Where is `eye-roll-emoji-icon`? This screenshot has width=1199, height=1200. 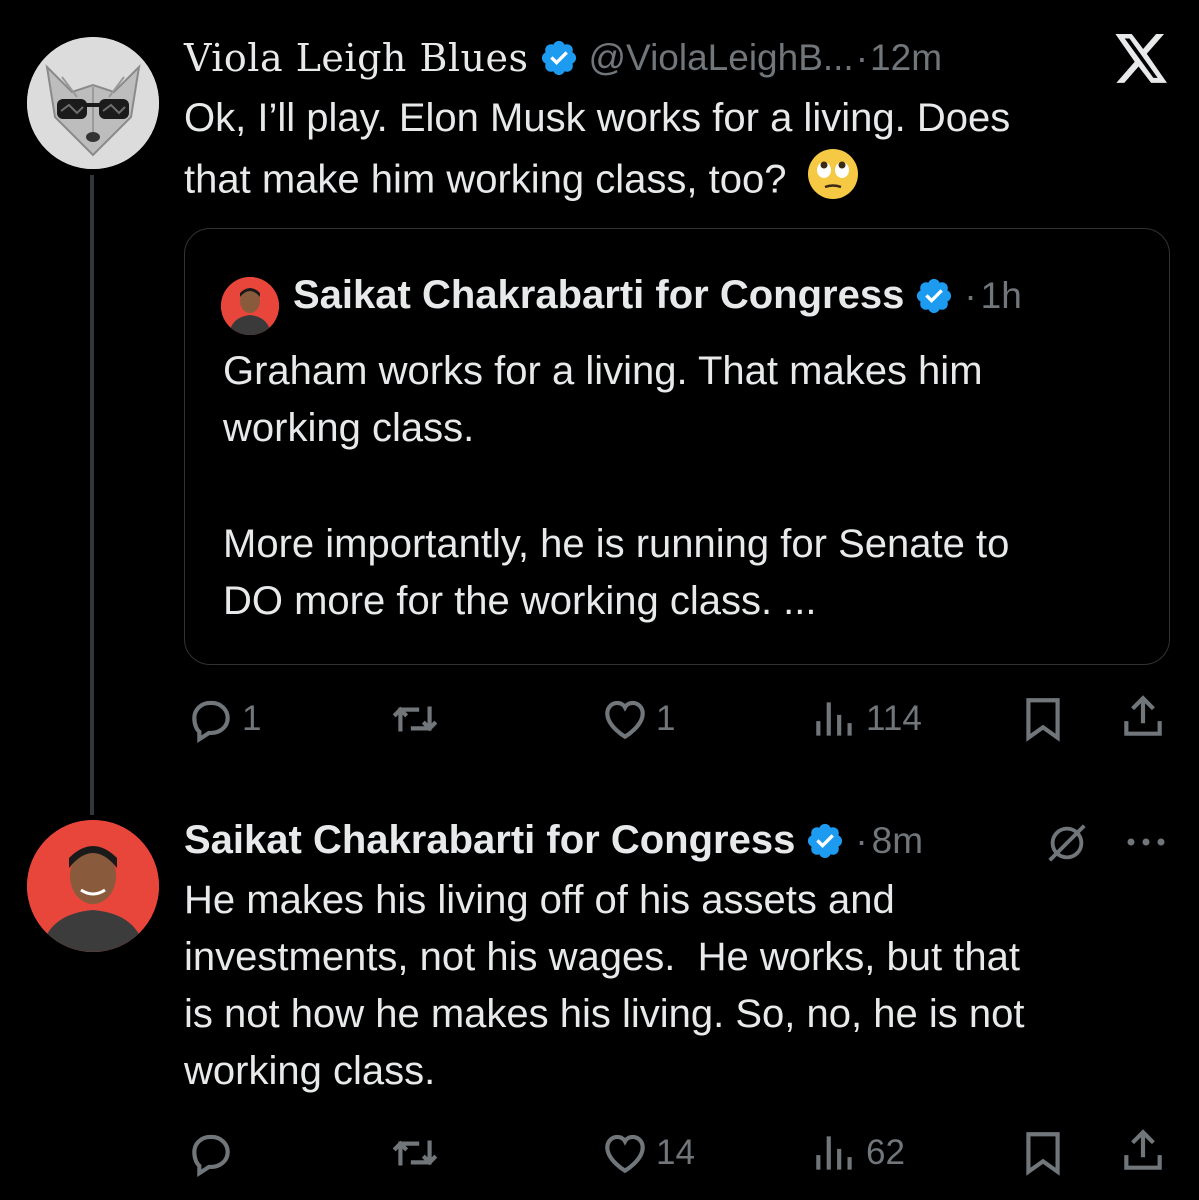 eye-roll-emoji-icon is located at coordinates (833, 182).